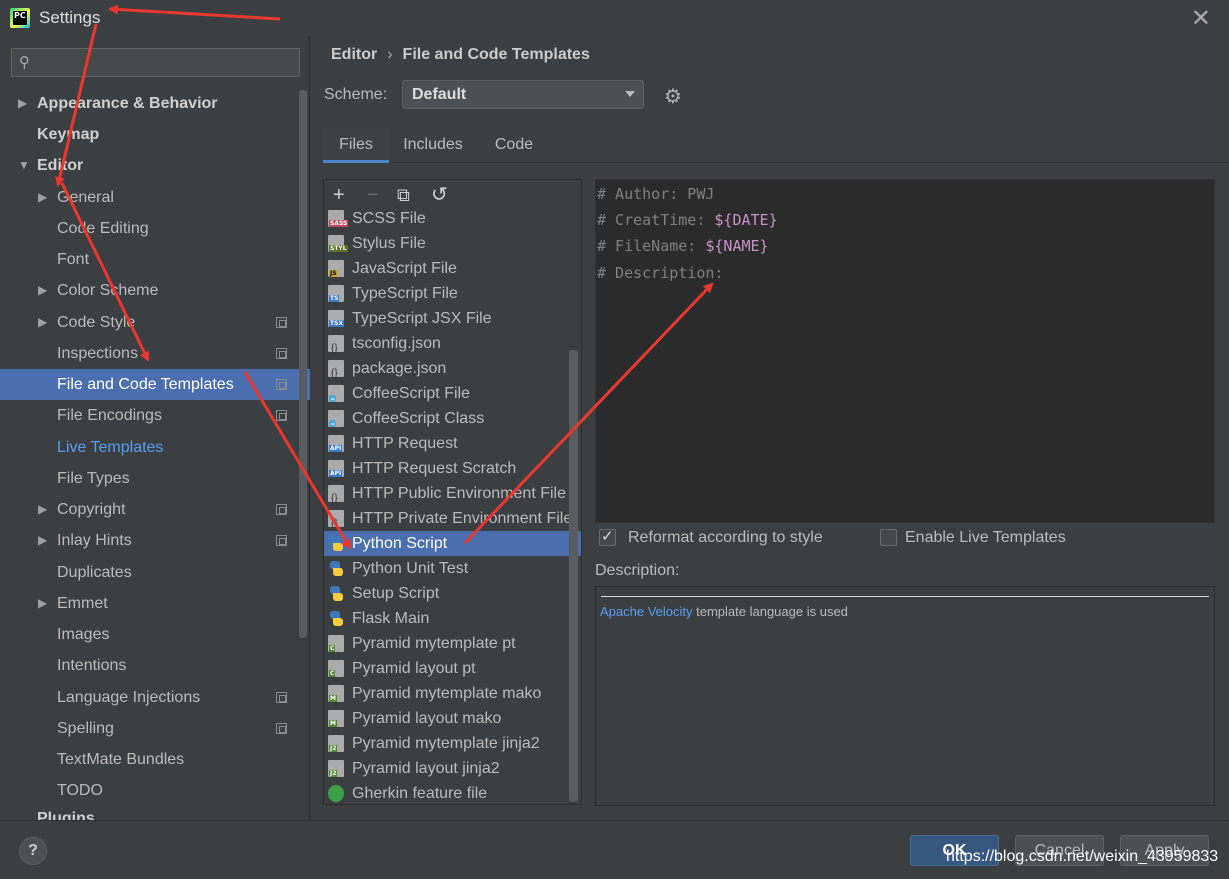  I want to click on sidebar-item-label: Editor, so click(60, 165).